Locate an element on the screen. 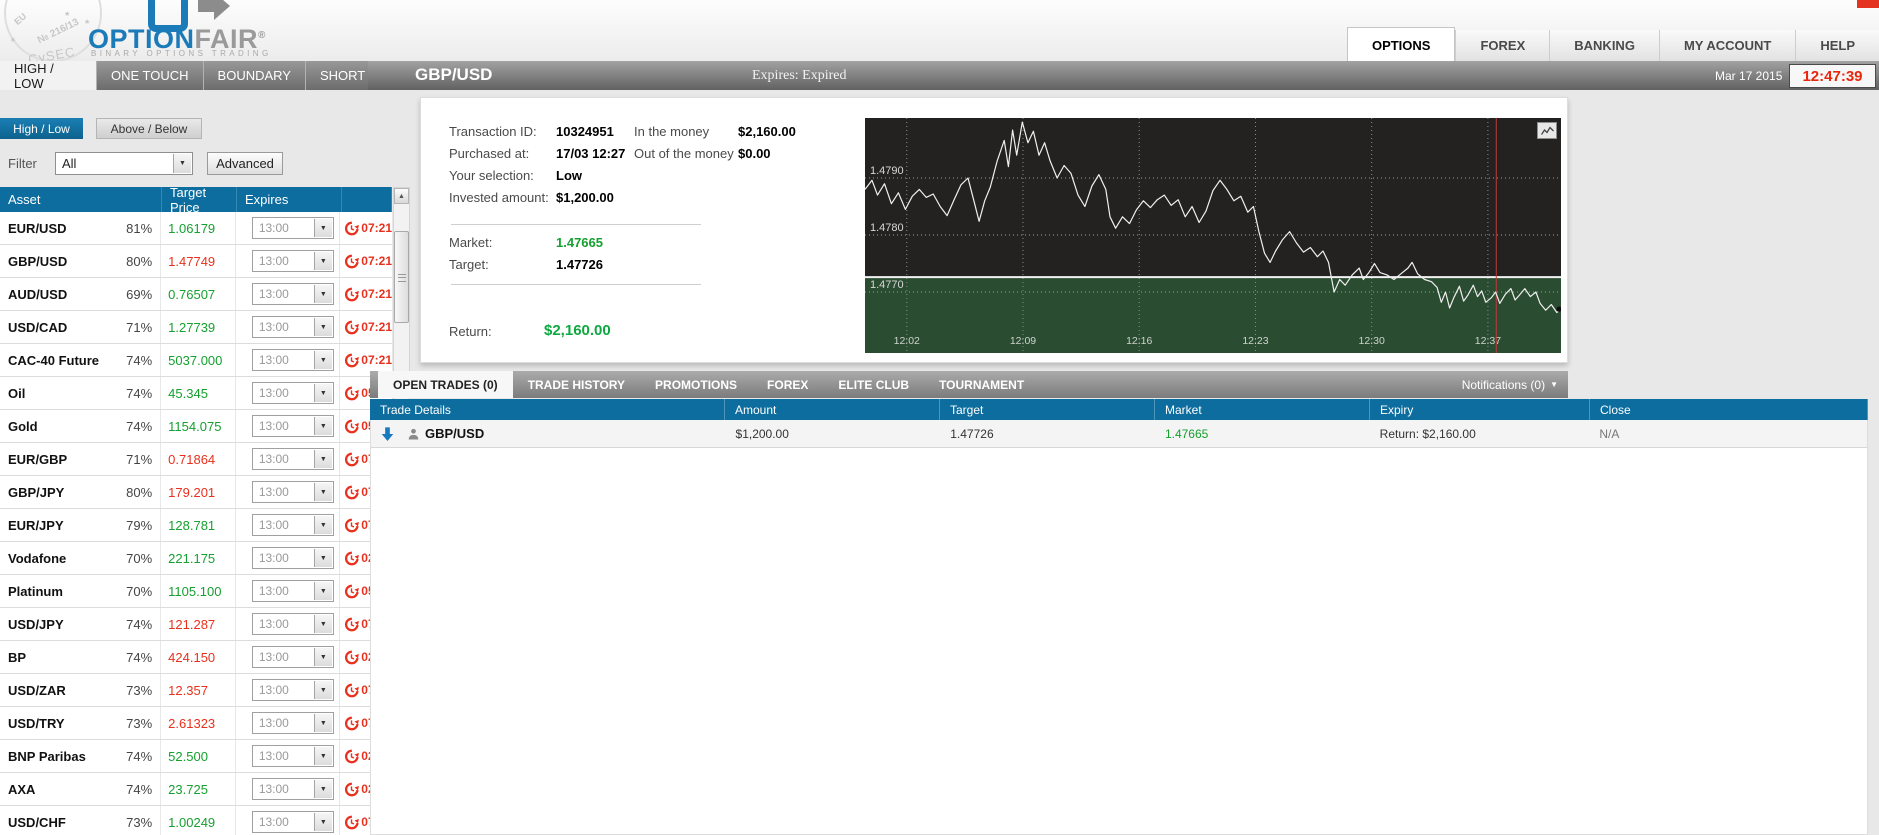 Image resolution: width=1879 pixels, height=835 pixels. scroll-up-button: ▲ is located at coordinates (401, 196).